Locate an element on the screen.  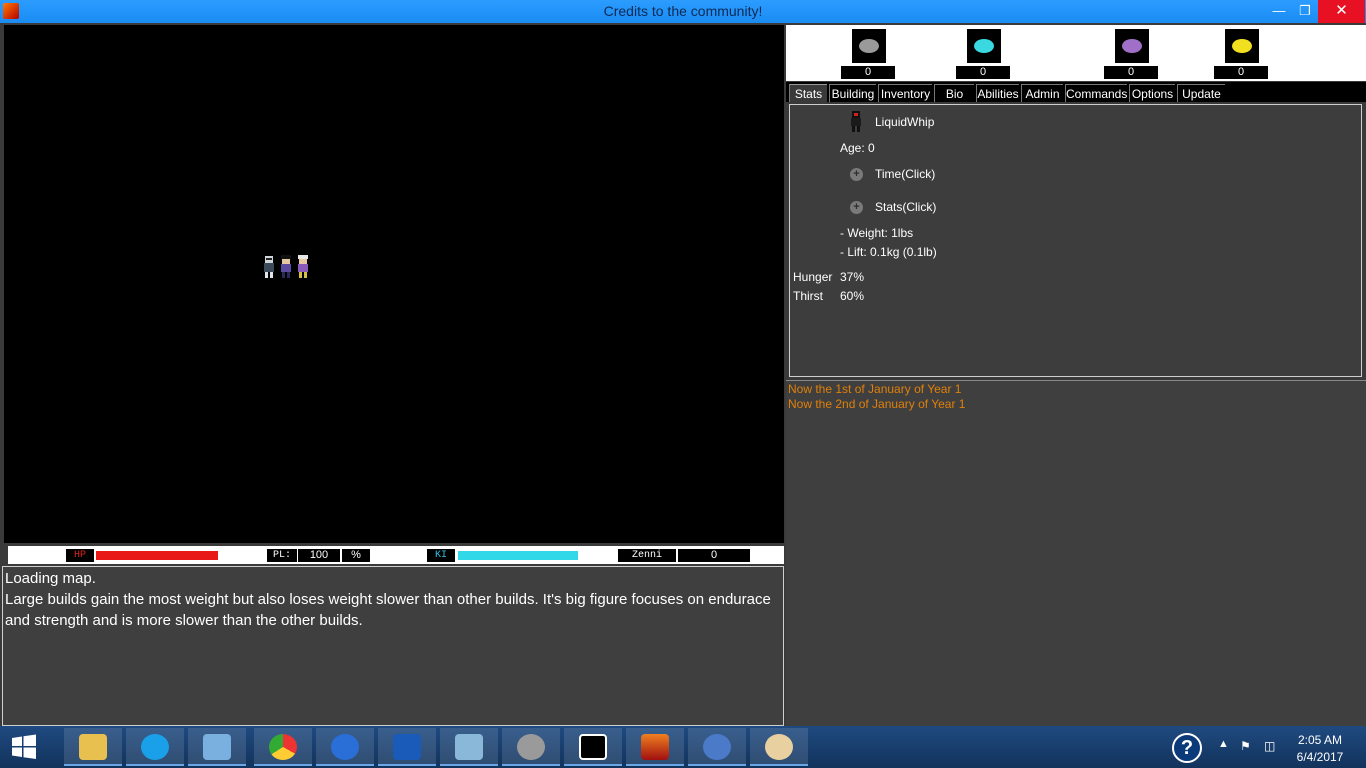
windows-start-icon is located at coordinates (24, 747).